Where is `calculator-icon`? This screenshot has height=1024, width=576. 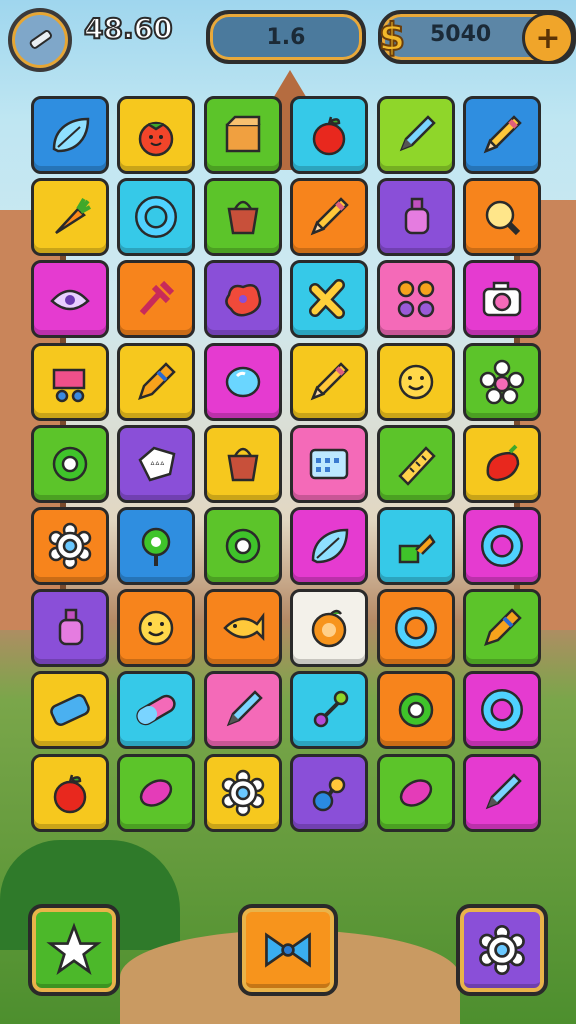
calculator-icon is located at coordinates (329, 464).